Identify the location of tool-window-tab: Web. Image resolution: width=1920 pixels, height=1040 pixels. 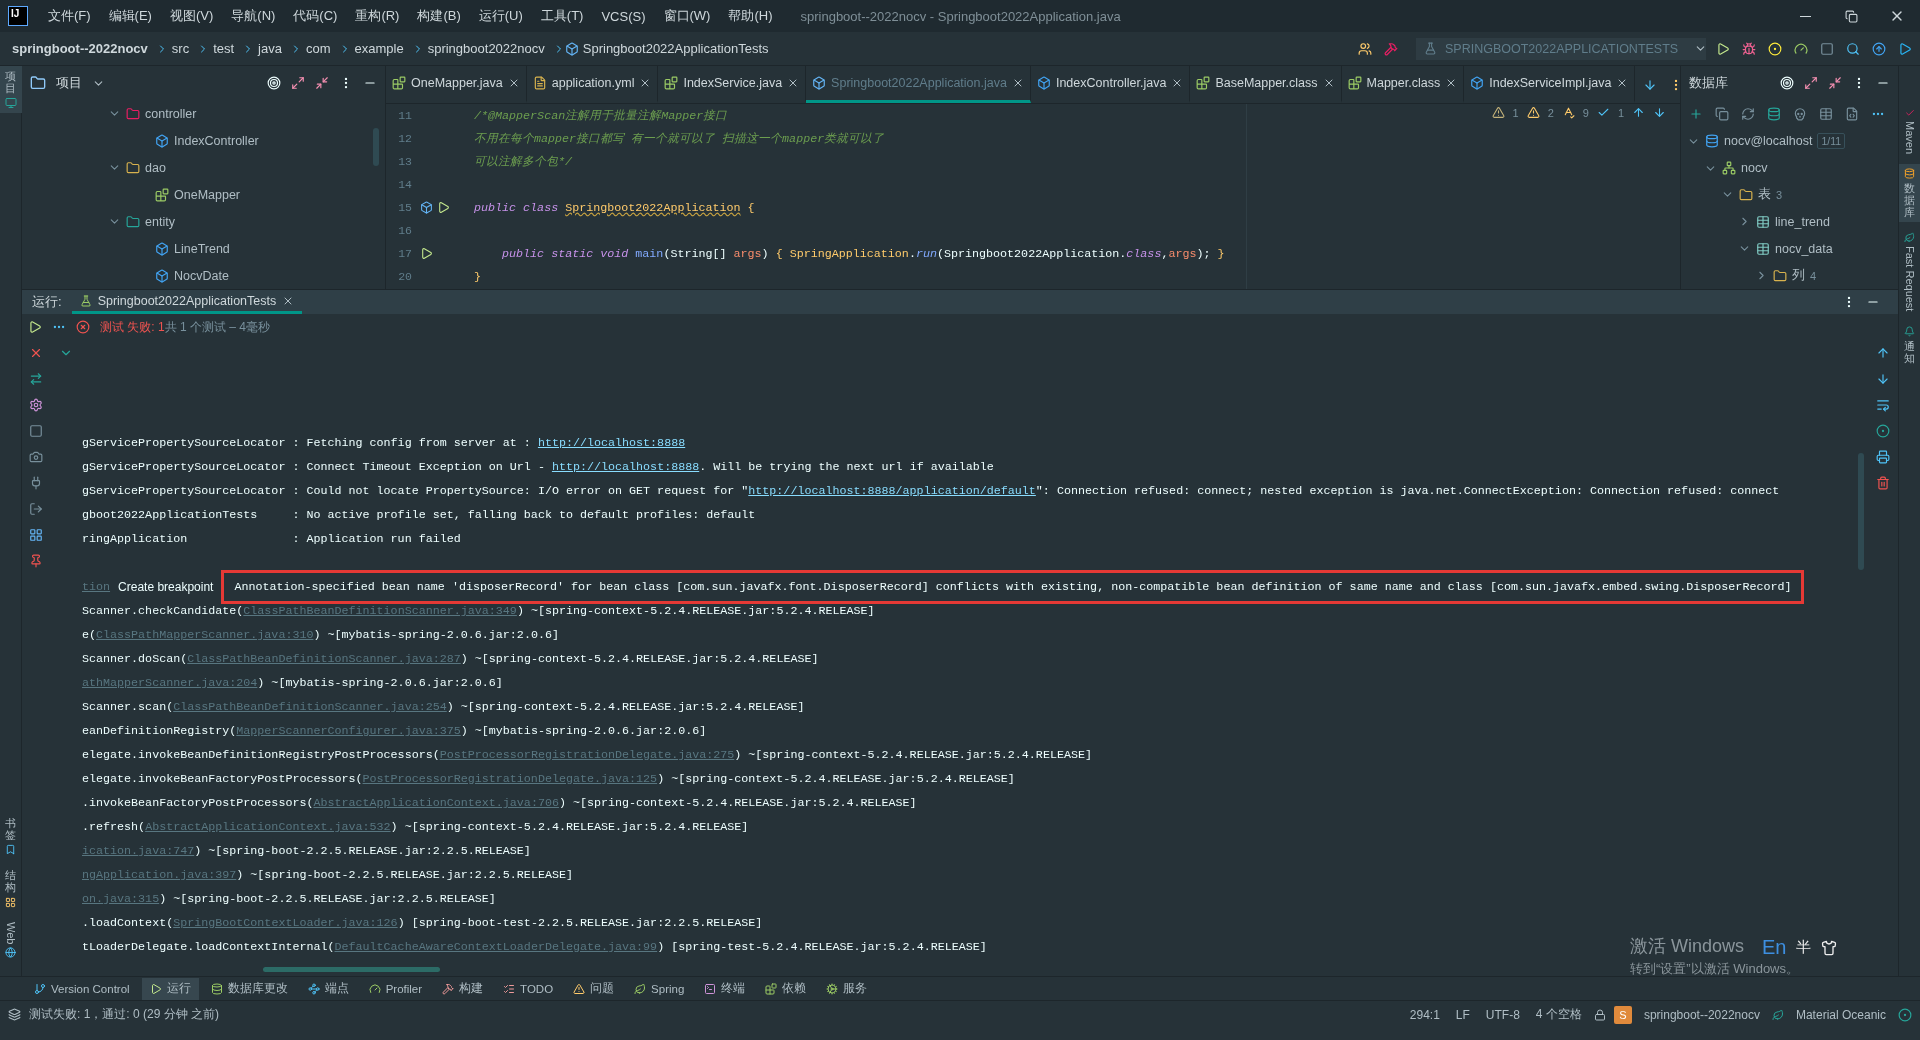
(11, 939).